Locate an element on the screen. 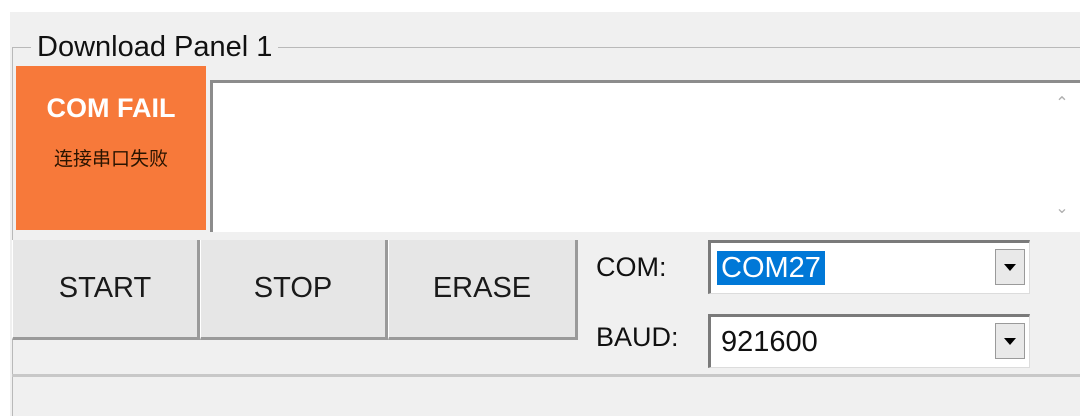 The height and width of the screenshot is (416, 1080). divider is located at coordinates (546, 375).